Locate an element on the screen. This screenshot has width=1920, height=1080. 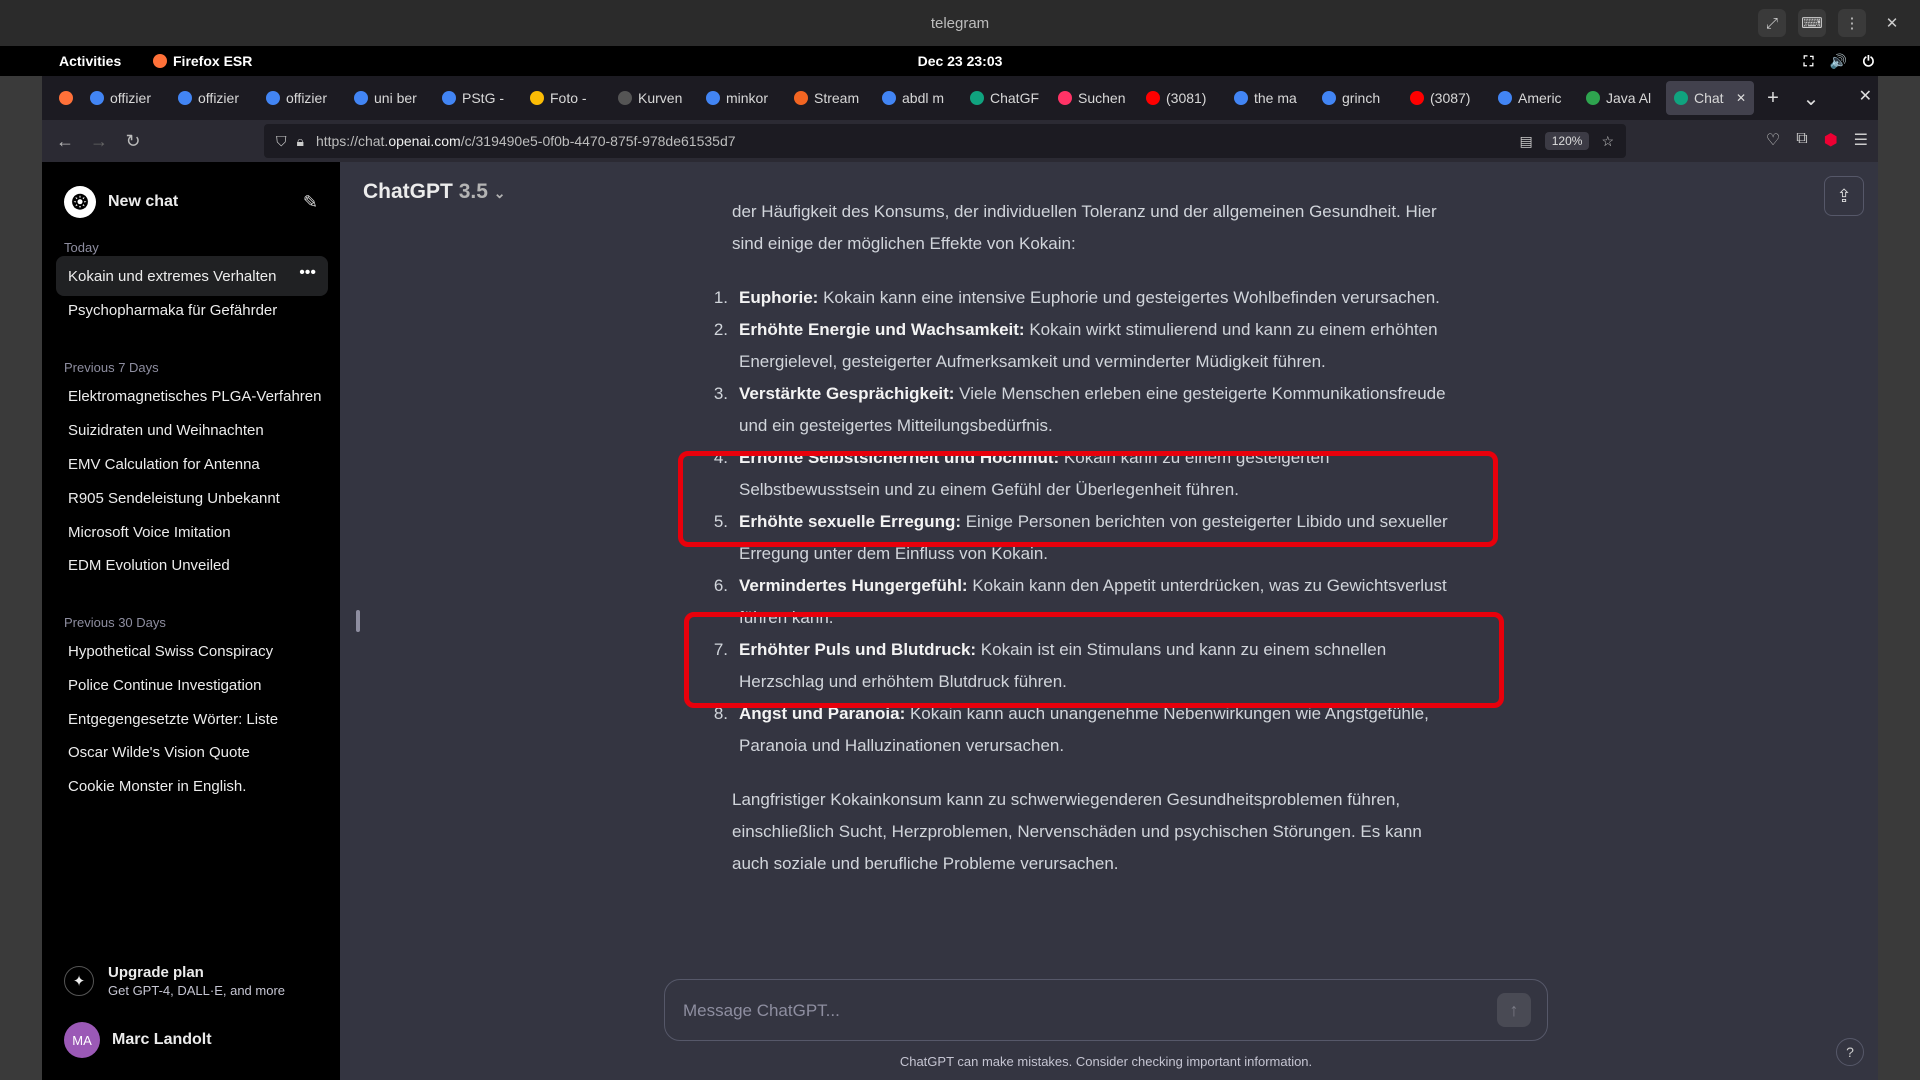
upgrade-subtitle: Get GPT-4, DALL·E, and more is located at coordinates (197, 990).